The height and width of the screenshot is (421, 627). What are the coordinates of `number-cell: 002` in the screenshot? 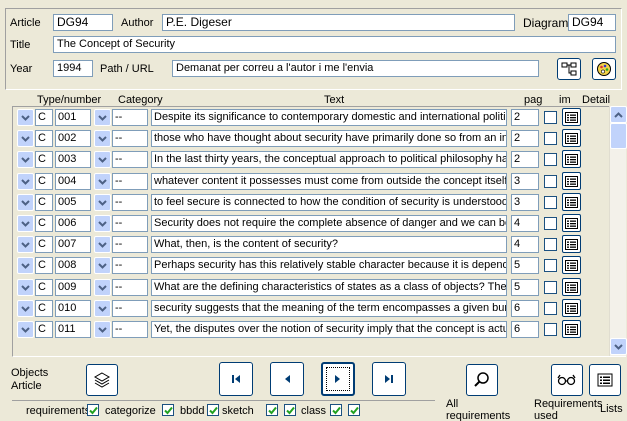 It's located at (73, 138).